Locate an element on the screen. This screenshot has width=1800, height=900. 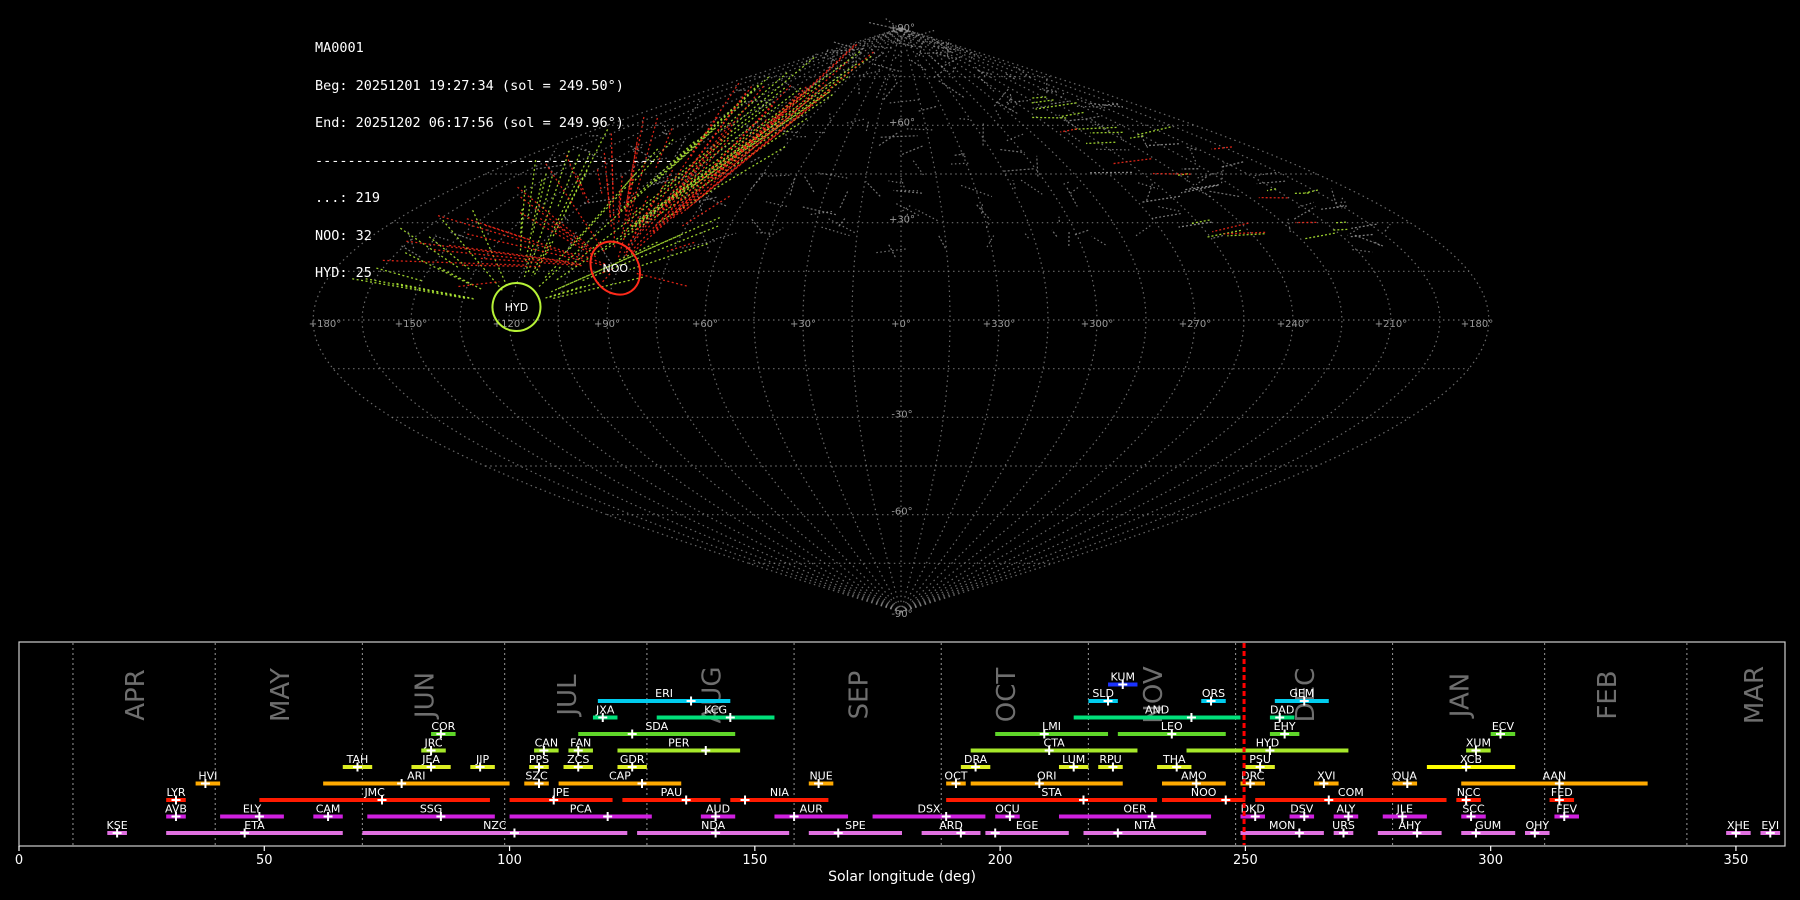
shower-label-fev: FEV is located at coordinates (1566, 809).